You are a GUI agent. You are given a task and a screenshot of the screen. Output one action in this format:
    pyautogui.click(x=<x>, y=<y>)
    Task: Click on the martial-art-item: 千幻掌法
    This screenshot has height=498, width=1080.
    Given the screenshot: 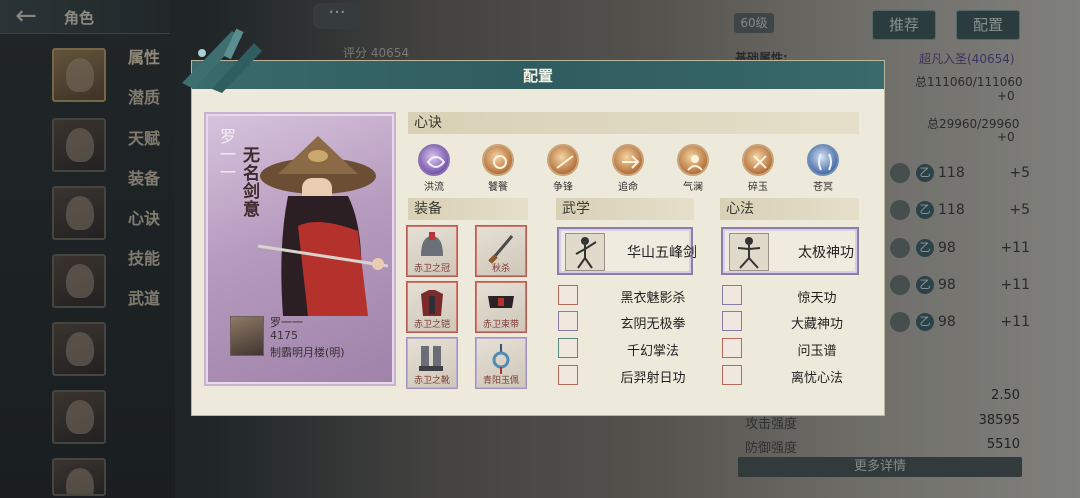 What is the action you would take?
    pyautogui.click(x=626, y=349)
    